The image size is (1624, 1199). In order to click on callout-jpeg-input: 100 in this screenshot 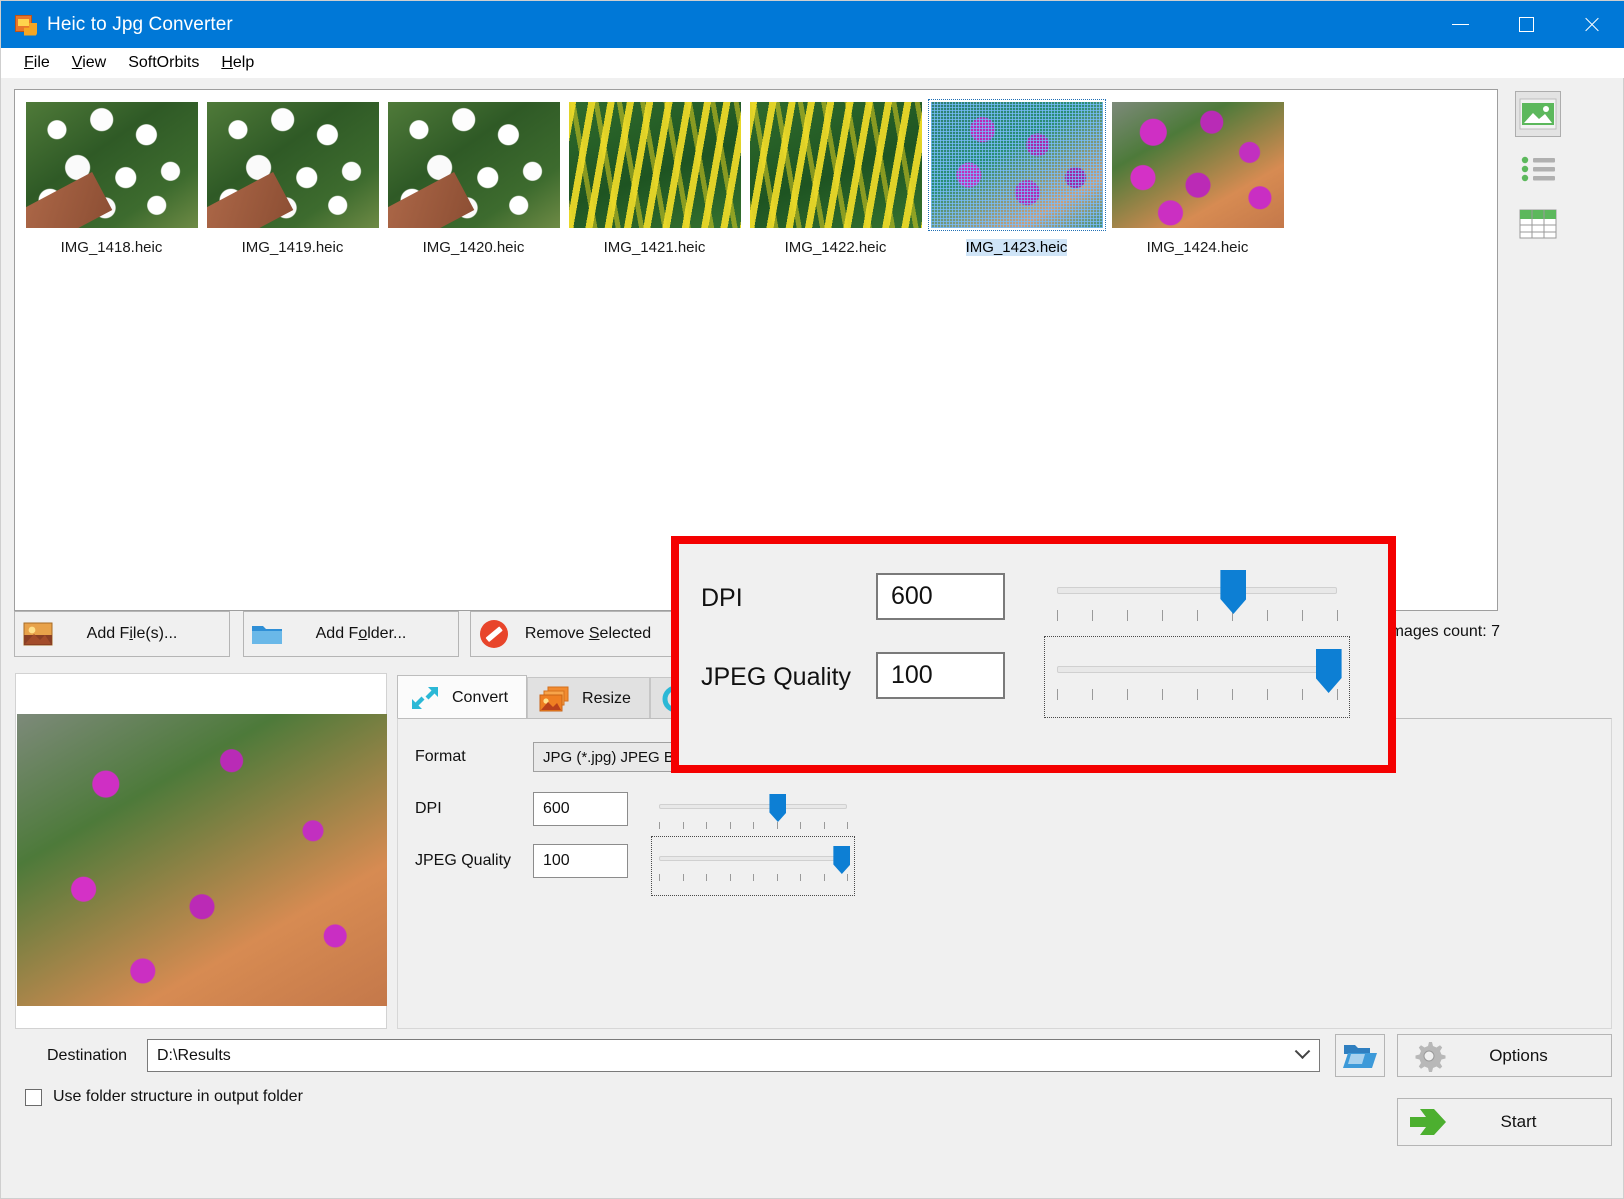, I will do `click(940, 675)`.